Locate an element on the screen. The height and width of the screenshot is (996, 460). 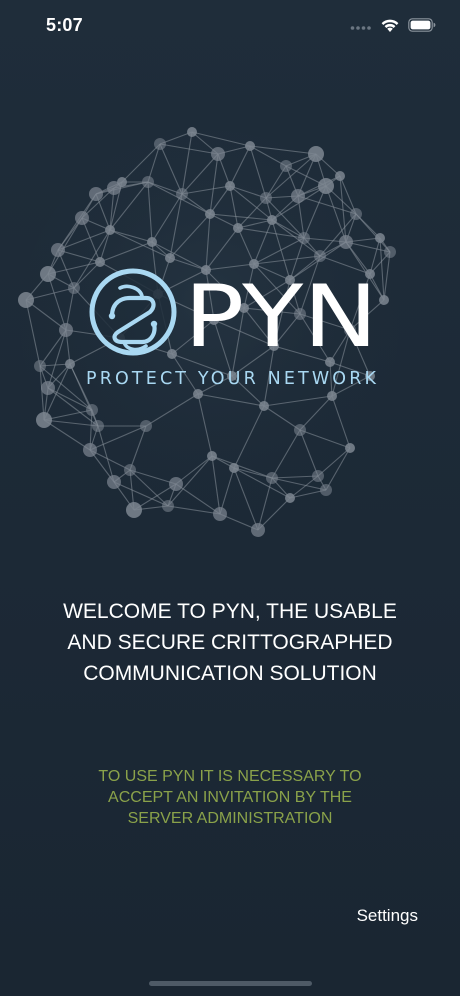
logo-wordmark: PYN is located at coordinates (281, 317).